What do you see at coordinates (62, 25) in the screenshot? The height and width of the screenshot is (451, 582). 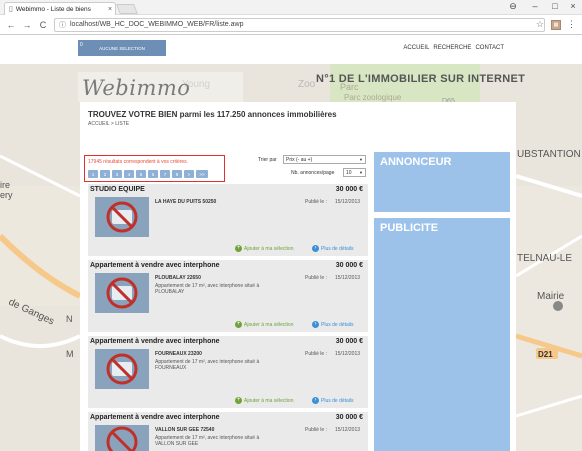 I see `info-icon: ⓘ` at bounding box center [62, 25].